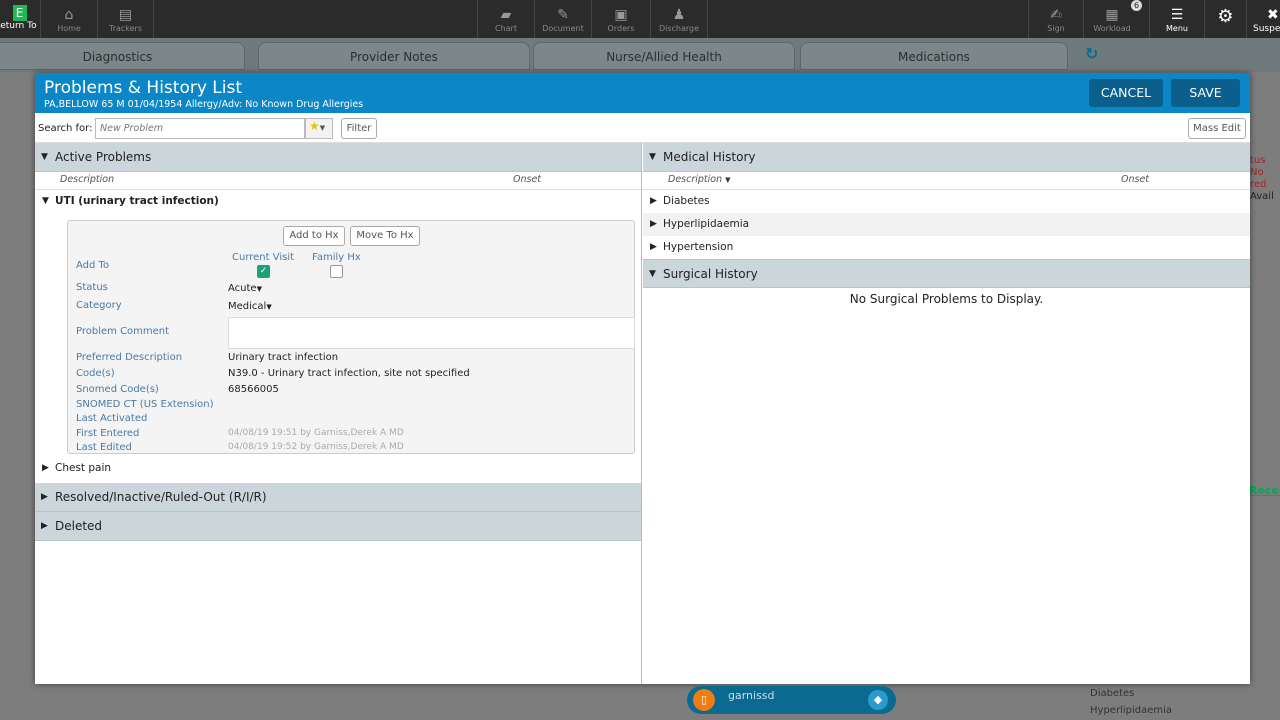 This screenshot has width=1280, height=720. What do you see at coordinates (791, 700) in the screenshot?
I see `dictation-widget: ▯ garnissd ◆` at bounding box center [791, 700].